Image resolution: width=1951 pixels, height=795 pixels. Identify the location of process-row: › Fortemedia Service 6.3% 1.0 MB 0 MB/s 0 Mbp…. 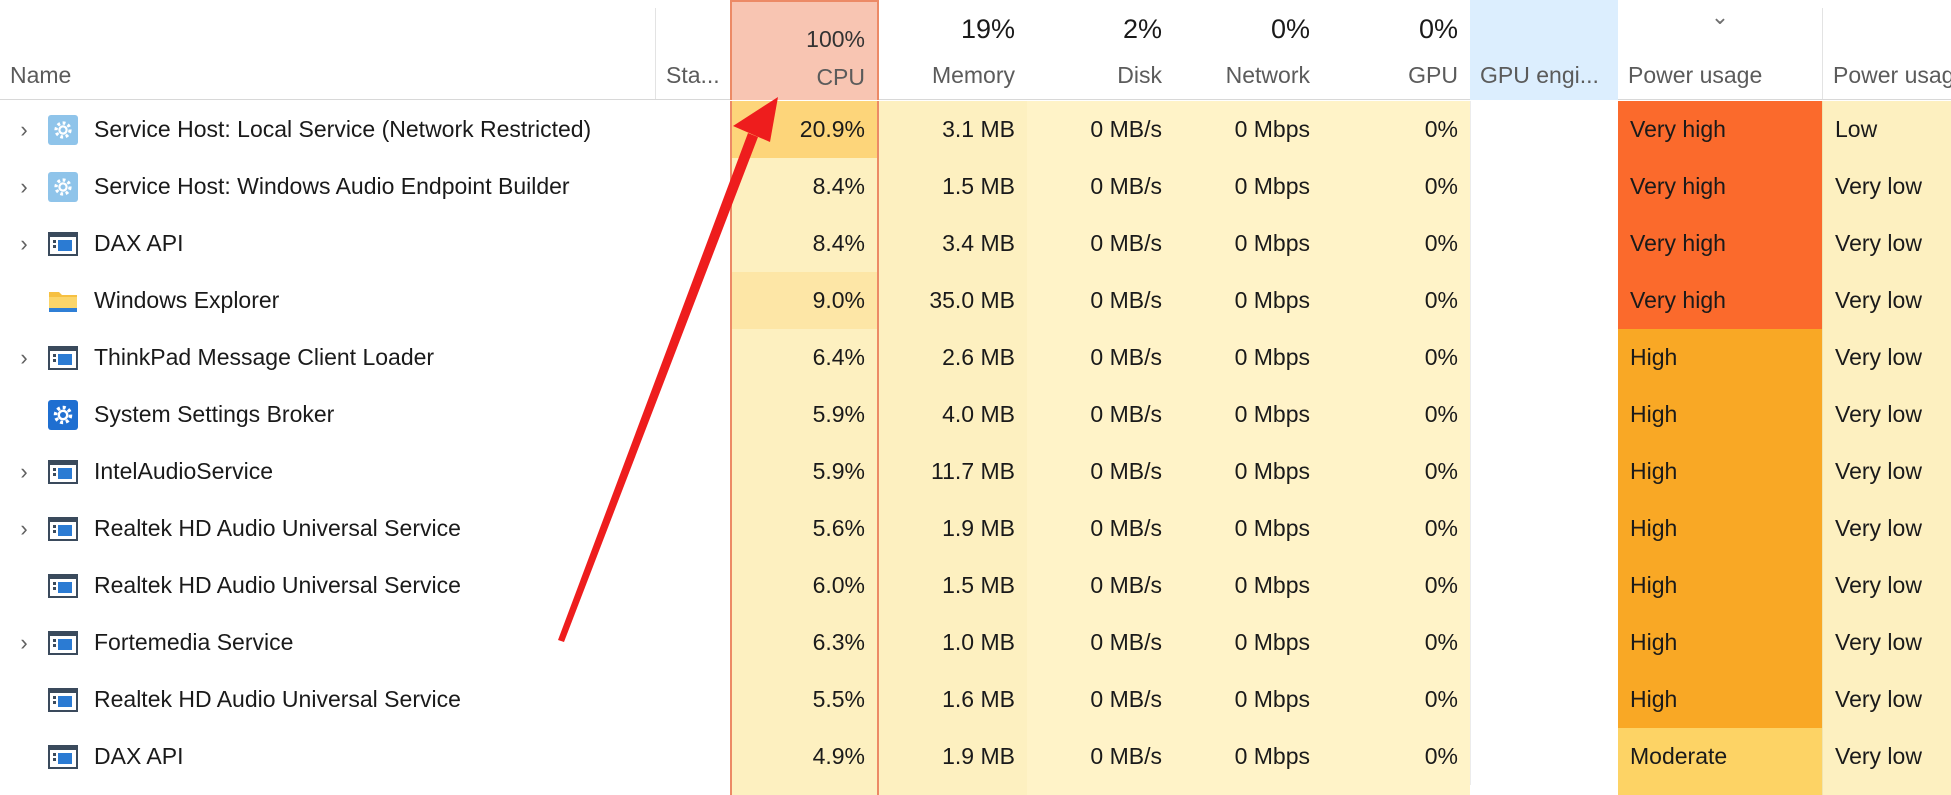
(975, 642).